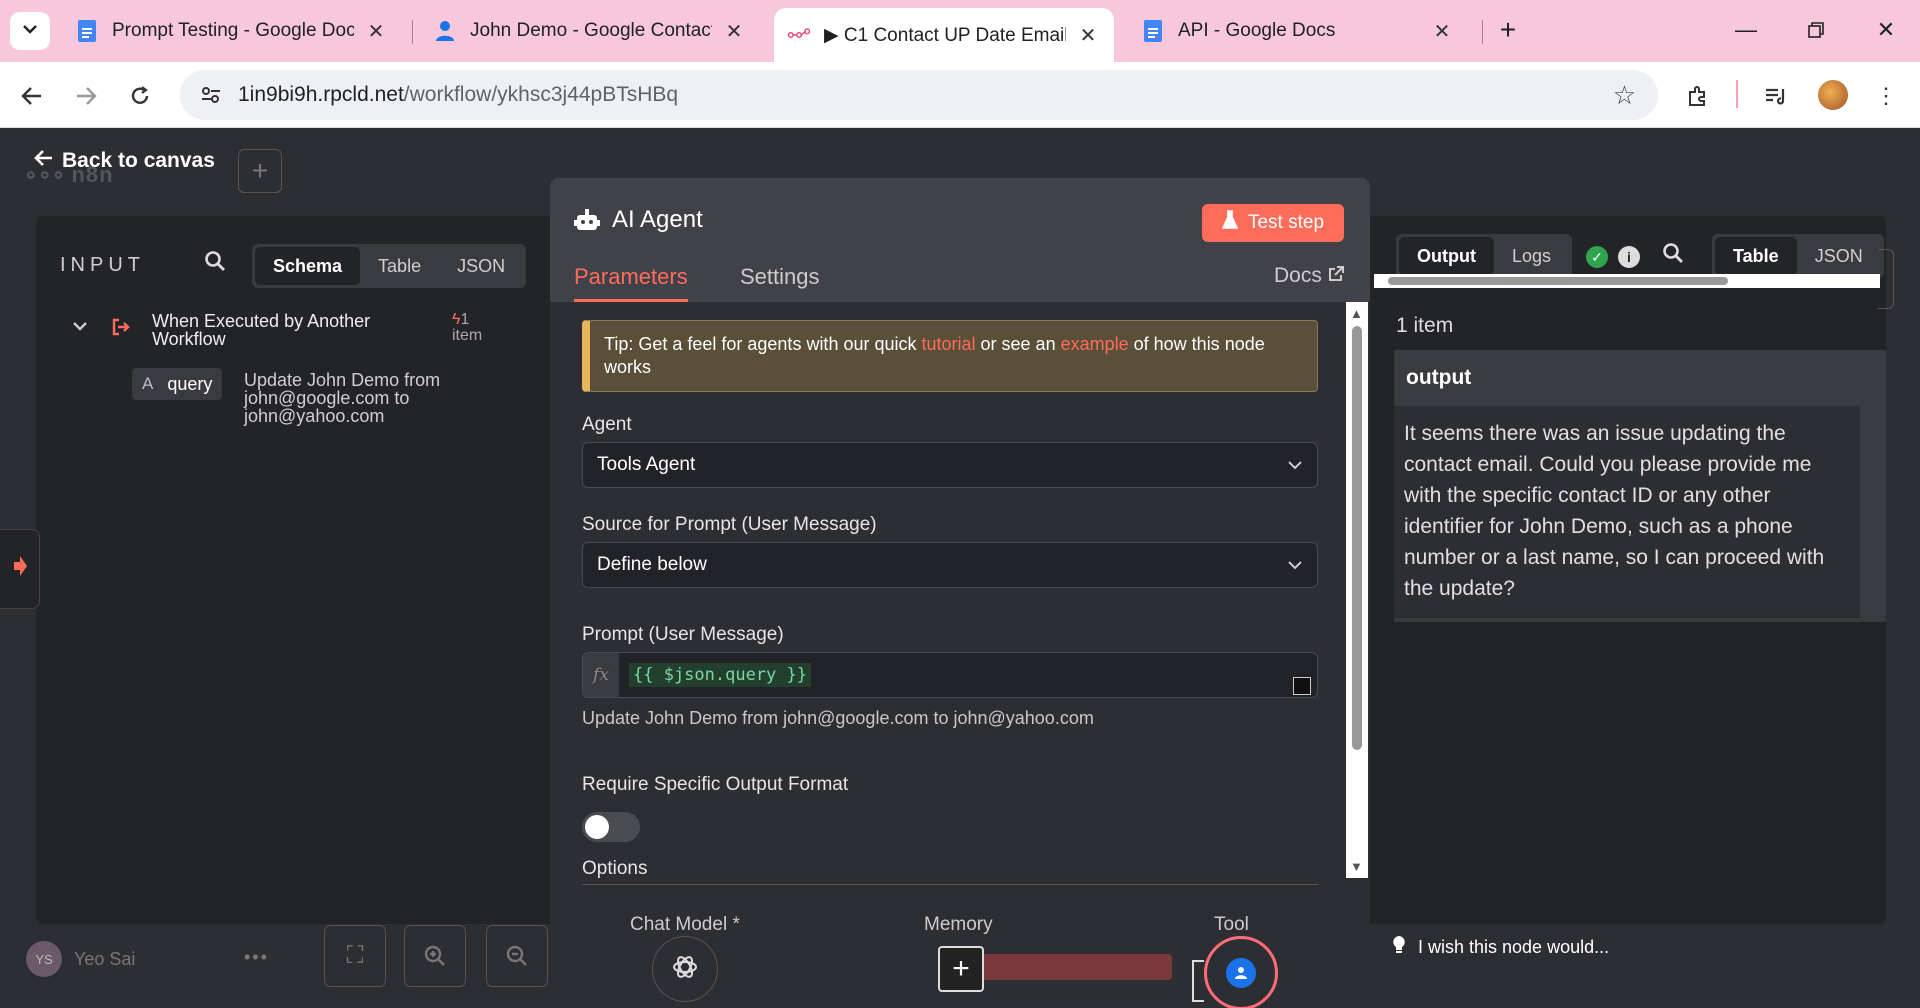 This screenshot has height=1008, width=1920. I want to click on scroll-down-arrow-icon: ▼, so click(1356, 866).